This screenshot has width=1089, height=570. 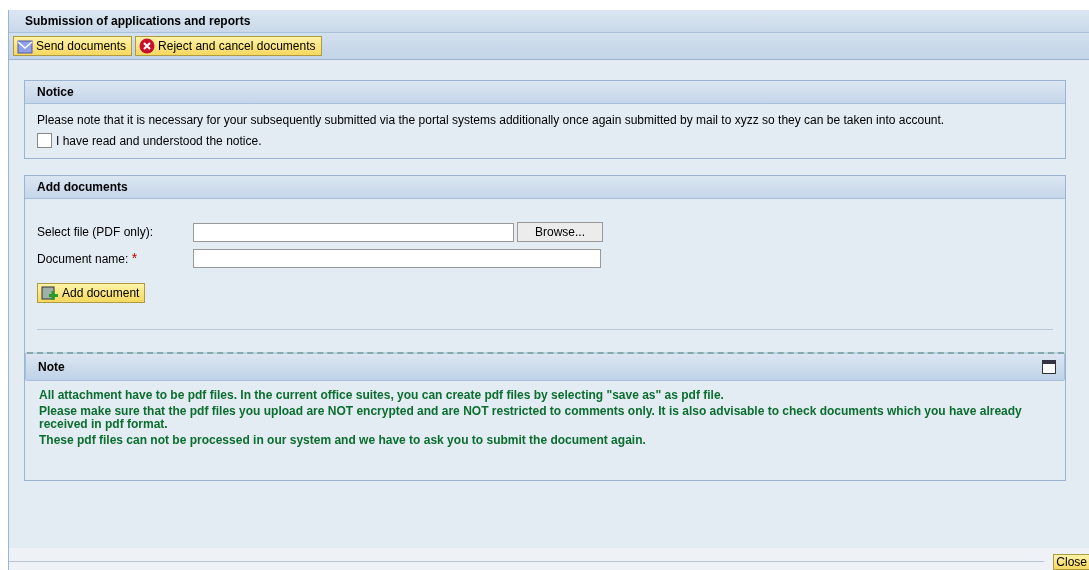 I want to click on add-document-button: Add document, so click(x=91, y=293).